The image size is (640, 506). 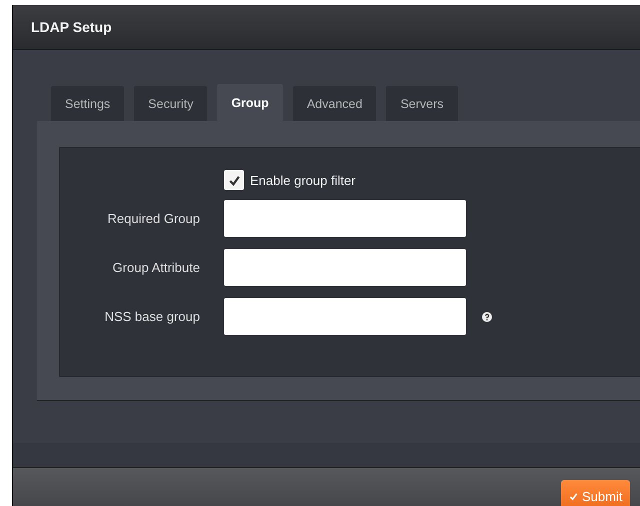 I want to click on checkbox-label: Enable group filter, so click(x=303, y=180).